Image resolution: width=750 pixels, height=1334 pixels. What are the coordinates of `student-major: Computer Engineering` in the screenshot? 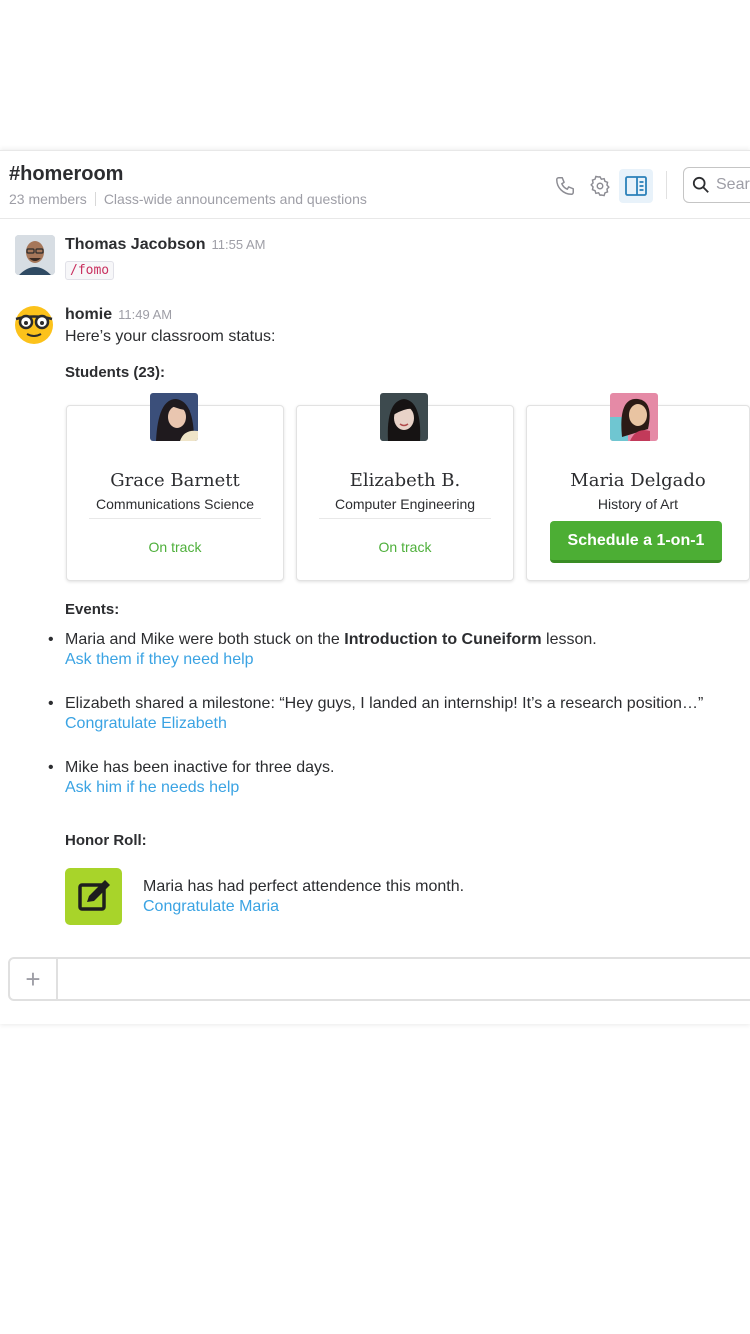 It's located at (405, 504).